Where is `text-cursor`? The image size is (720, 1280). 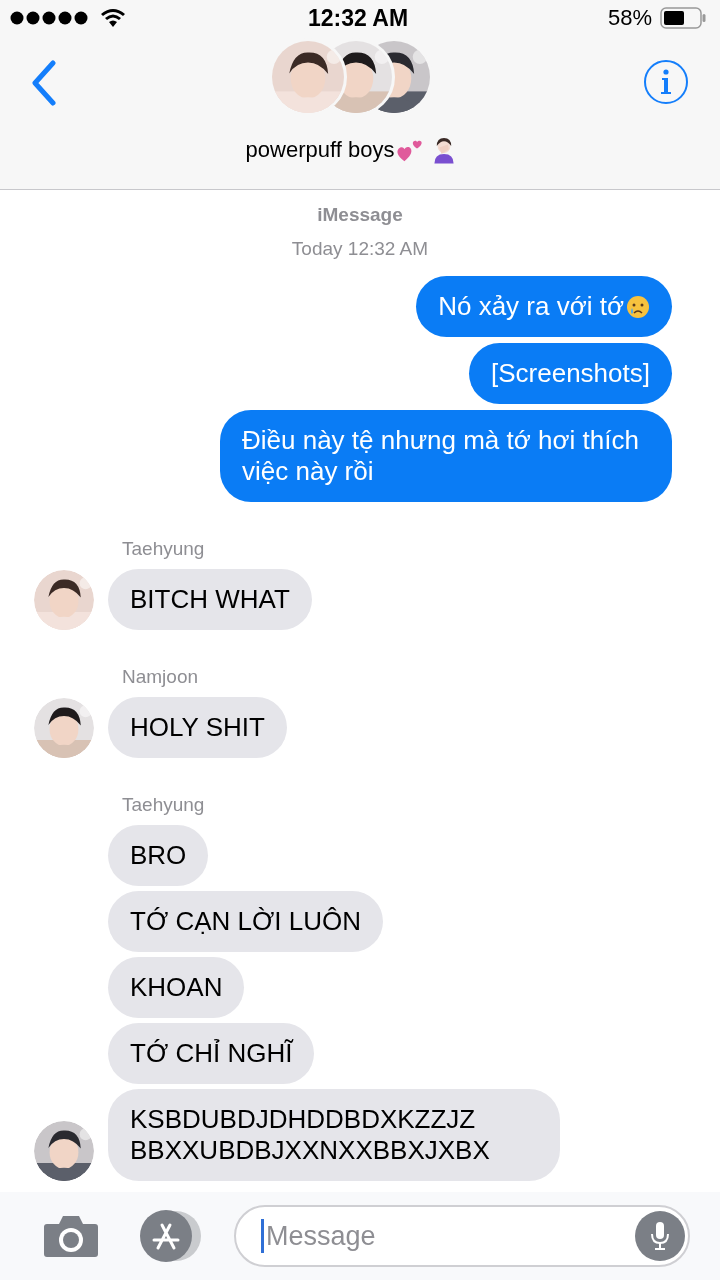 text-cursor is located at coordinates (262, 1236).